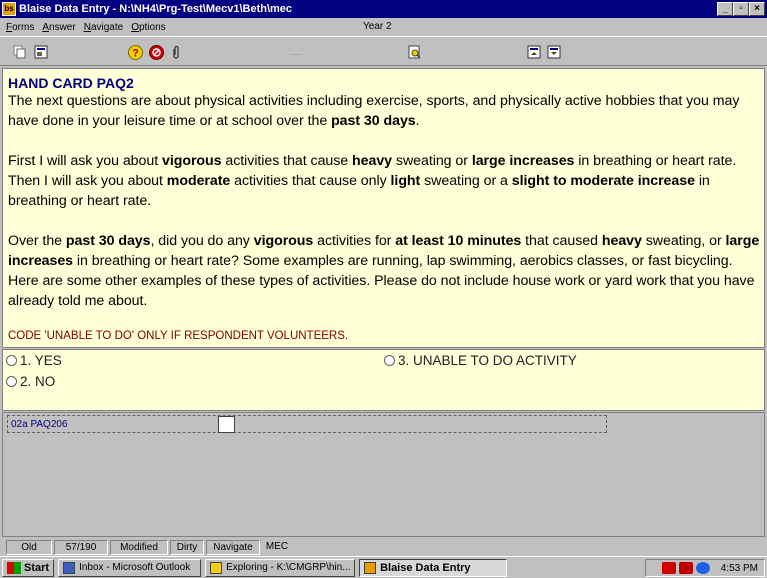  Describe the element at coordinates (603, 181) in the screenshot. I see `emphasis-text: slight to moderate increase` at that location.